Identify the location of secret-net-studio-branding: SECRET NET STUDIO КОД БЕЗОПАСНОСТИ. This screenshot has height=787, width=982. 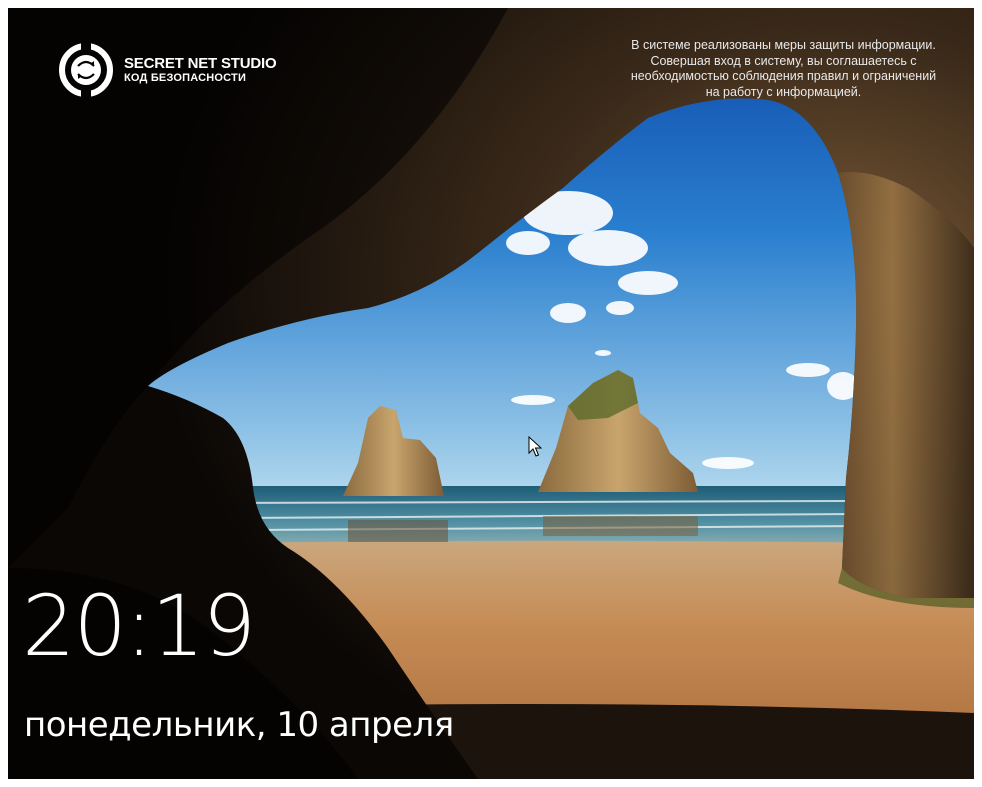
(167, 70).